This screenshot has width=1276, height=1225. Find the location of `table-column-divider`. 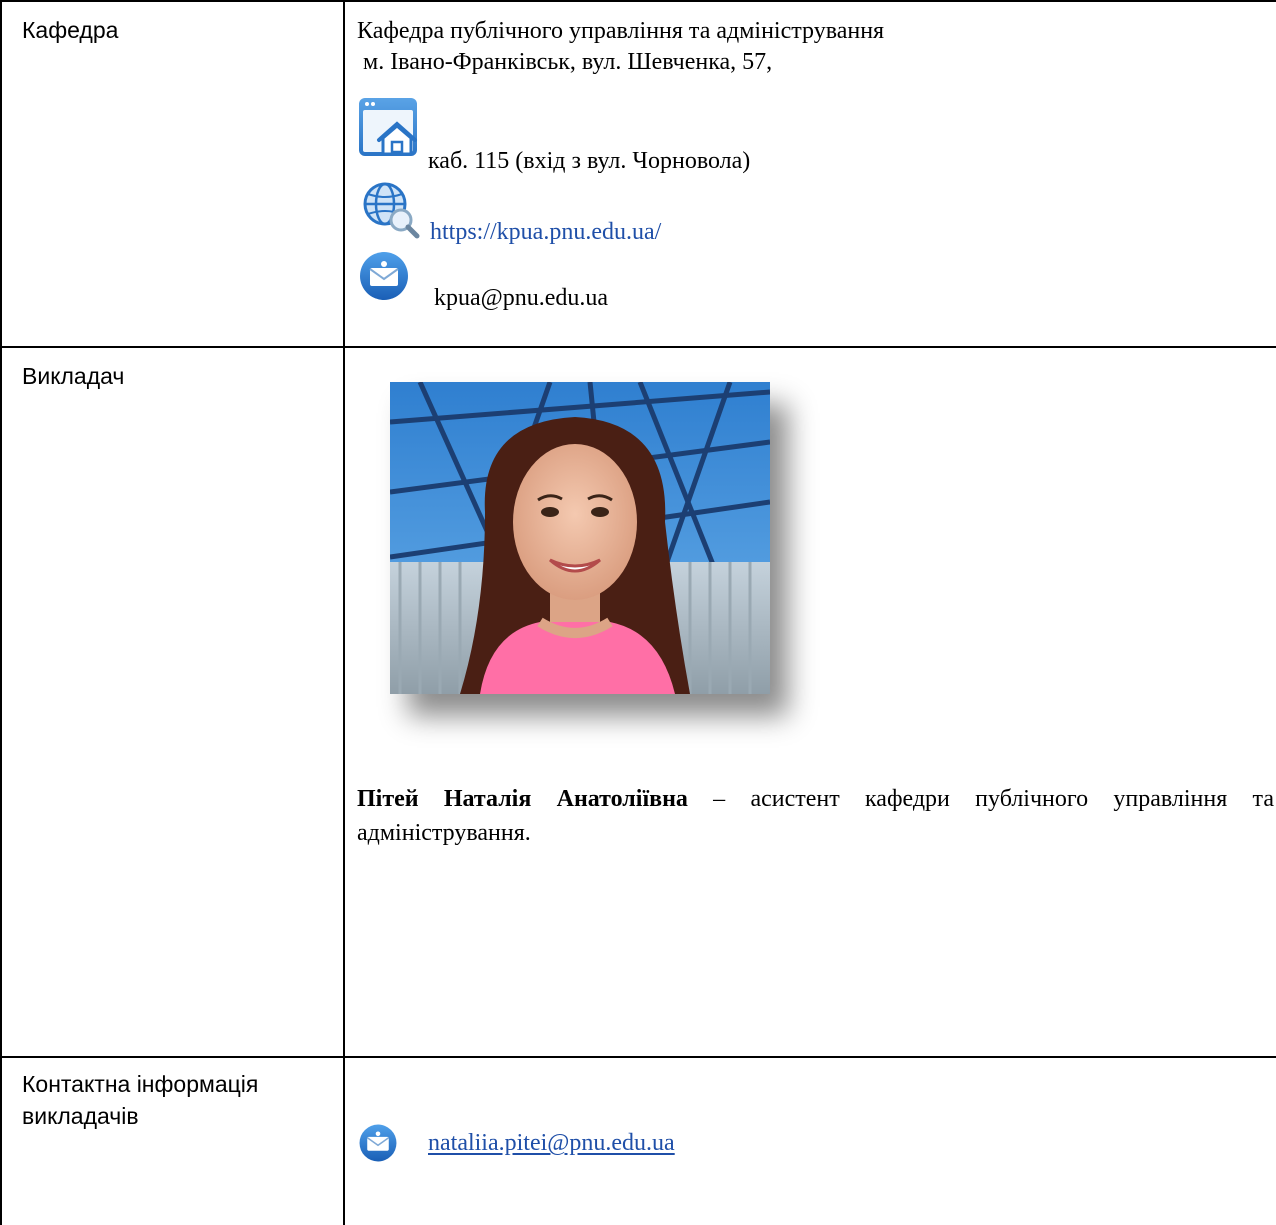

table-column-divider is located at coordinates (344, 612).